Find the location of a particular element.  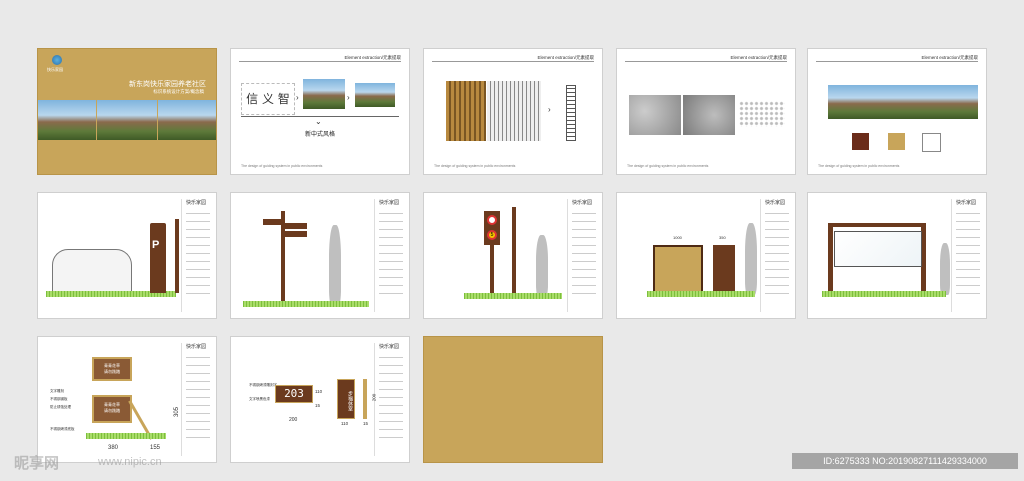

pattern-strip is located at coordinates (571, 113).